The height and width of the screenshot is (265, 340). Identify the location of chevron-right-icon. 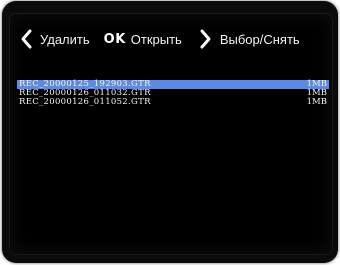
(205, 39).